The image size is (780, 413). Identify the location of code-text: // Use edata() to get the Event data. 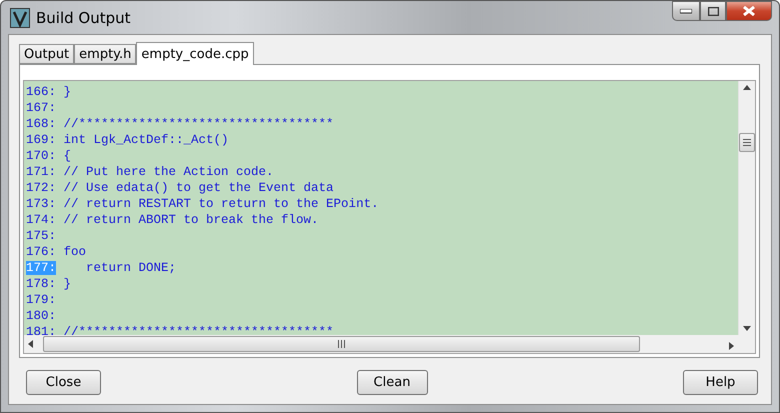
(199, 188).